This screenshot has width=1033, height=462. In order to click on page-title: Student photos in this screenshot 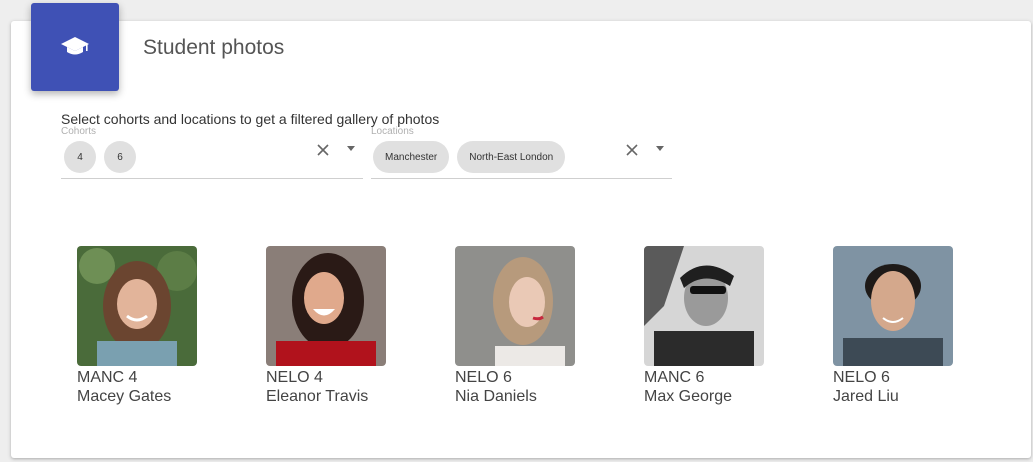, I will do `click(214, 47)`.